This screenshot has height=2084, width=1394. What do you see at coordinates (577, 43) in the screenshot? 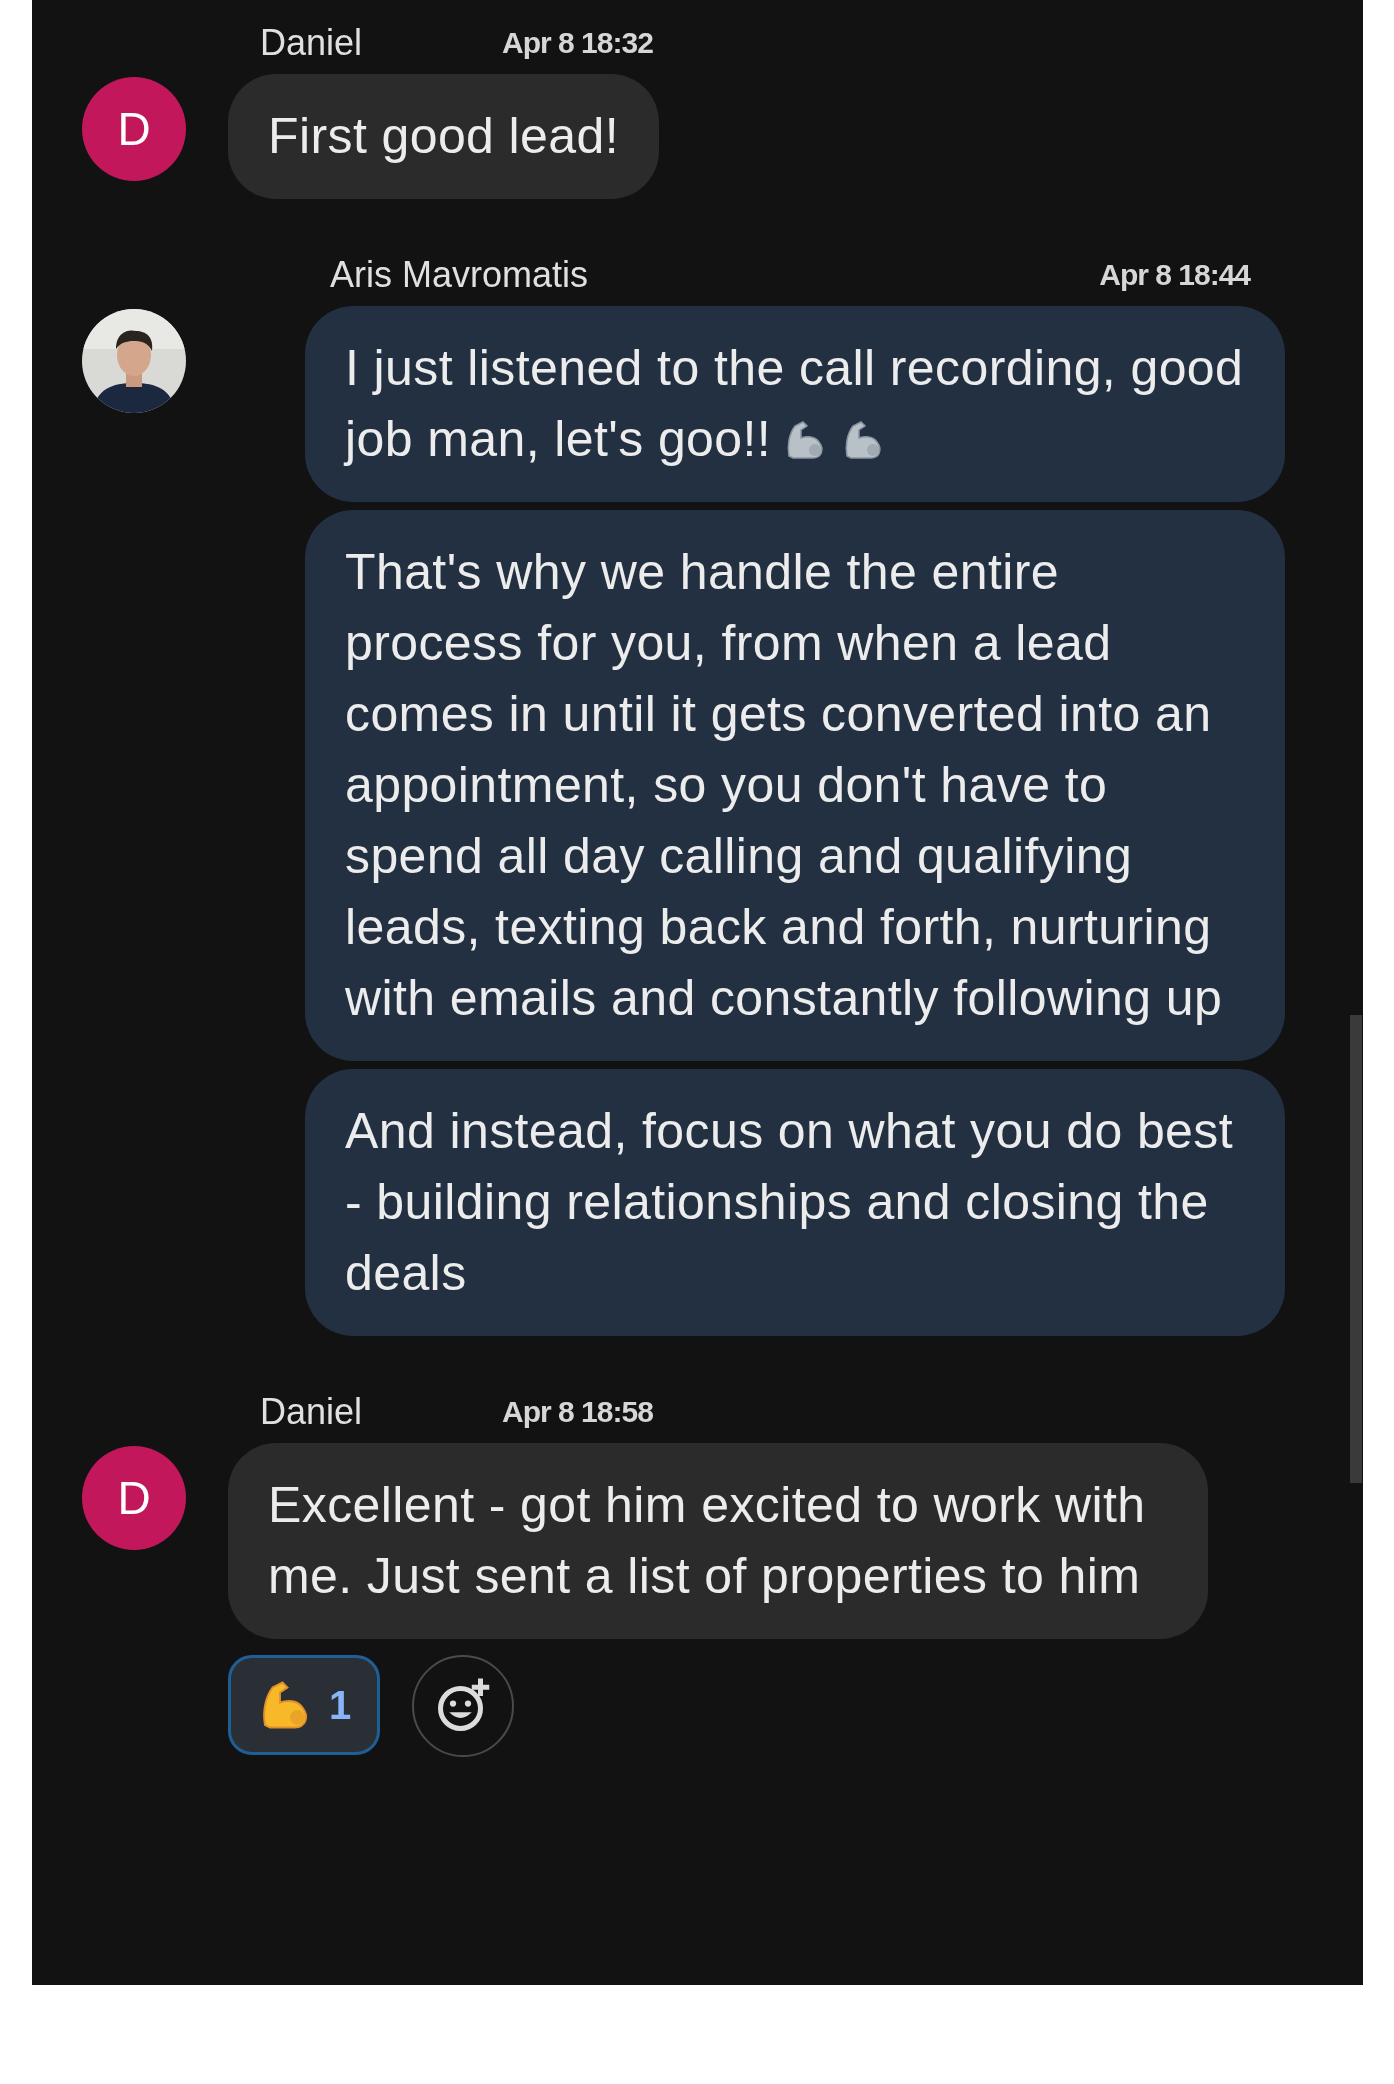
I see `timestamp: Apr 8 18:32` at bounding box center [577, 43].